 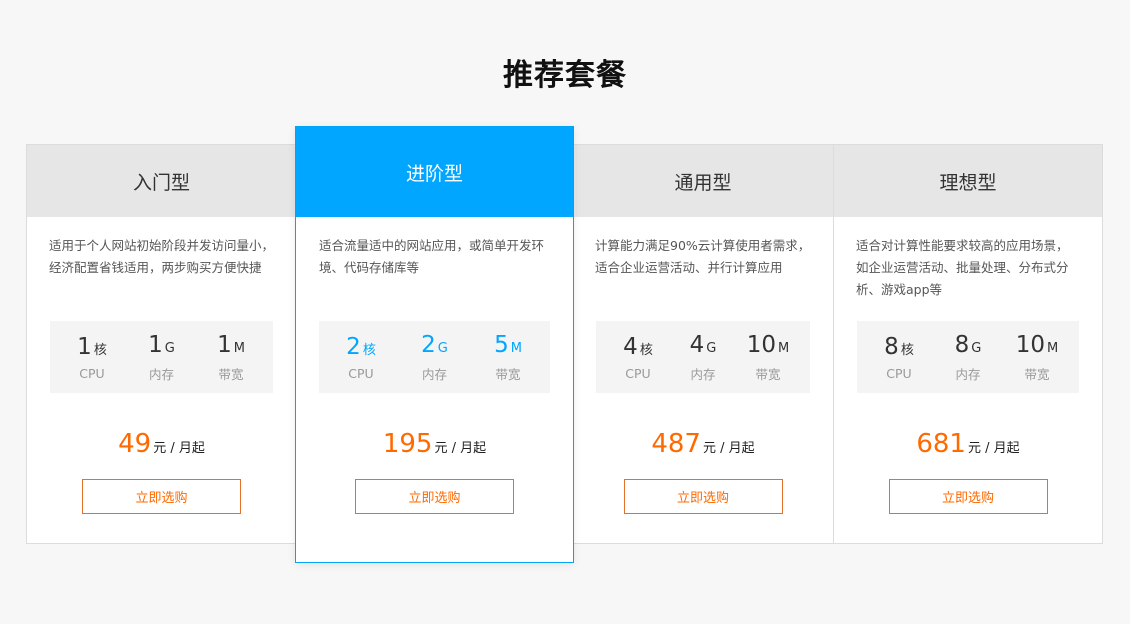 I want to click on spec-bandwidth: 1M 带宽, so click(x=231, y=357).